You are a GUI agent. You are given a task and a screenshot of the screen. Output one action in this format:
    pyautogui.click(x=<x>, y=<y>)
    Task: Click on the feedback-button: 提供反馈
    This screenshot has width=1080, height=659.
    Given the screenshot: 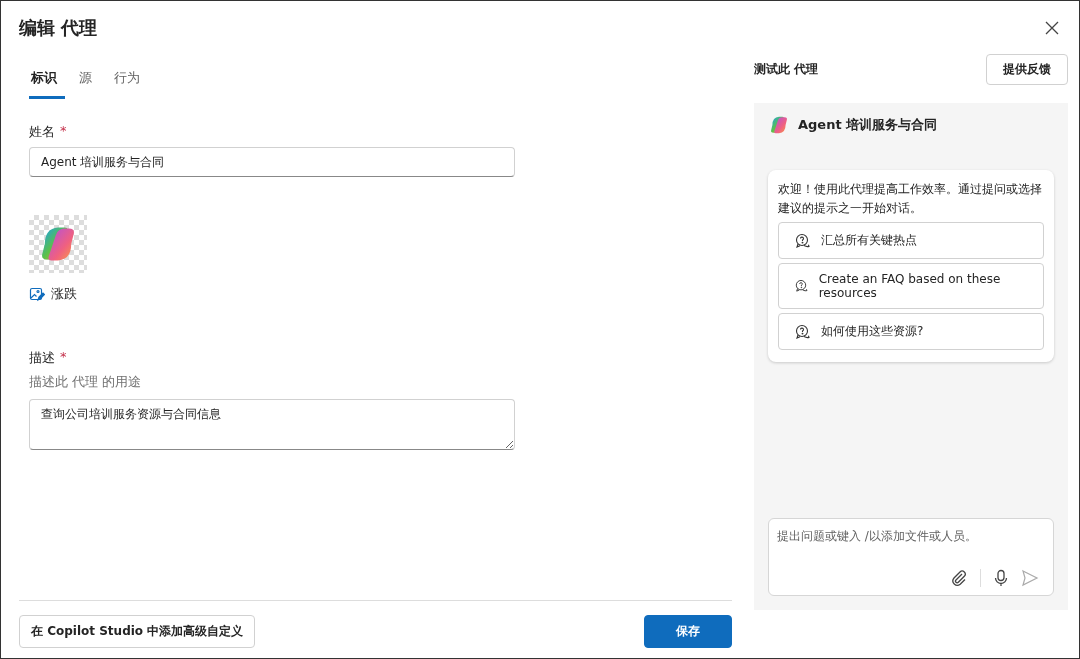 What is the action you would take?
    pyautogui.click(x=1027, y=69)
    